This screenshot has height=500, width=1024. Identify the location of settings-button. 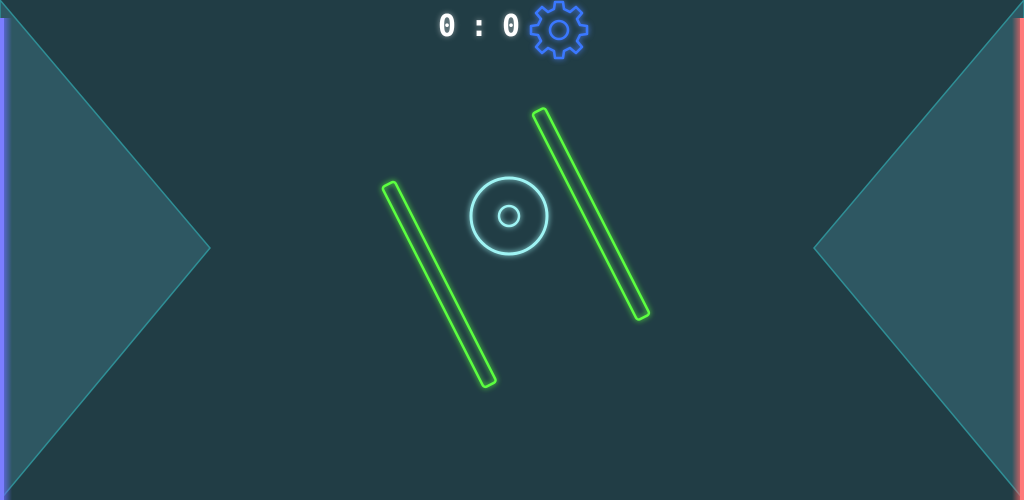
(559, 30).